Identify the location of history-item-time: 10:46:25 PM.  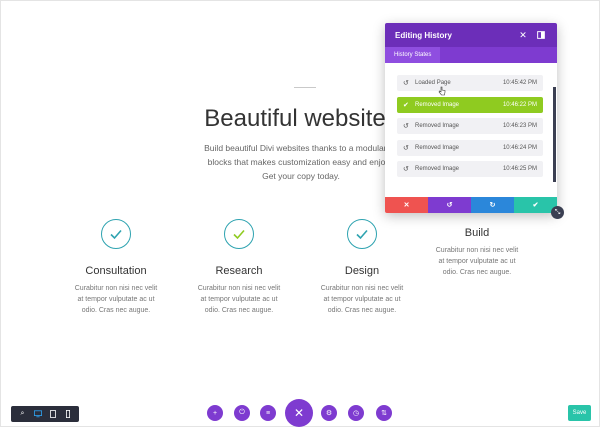
(519, 169).